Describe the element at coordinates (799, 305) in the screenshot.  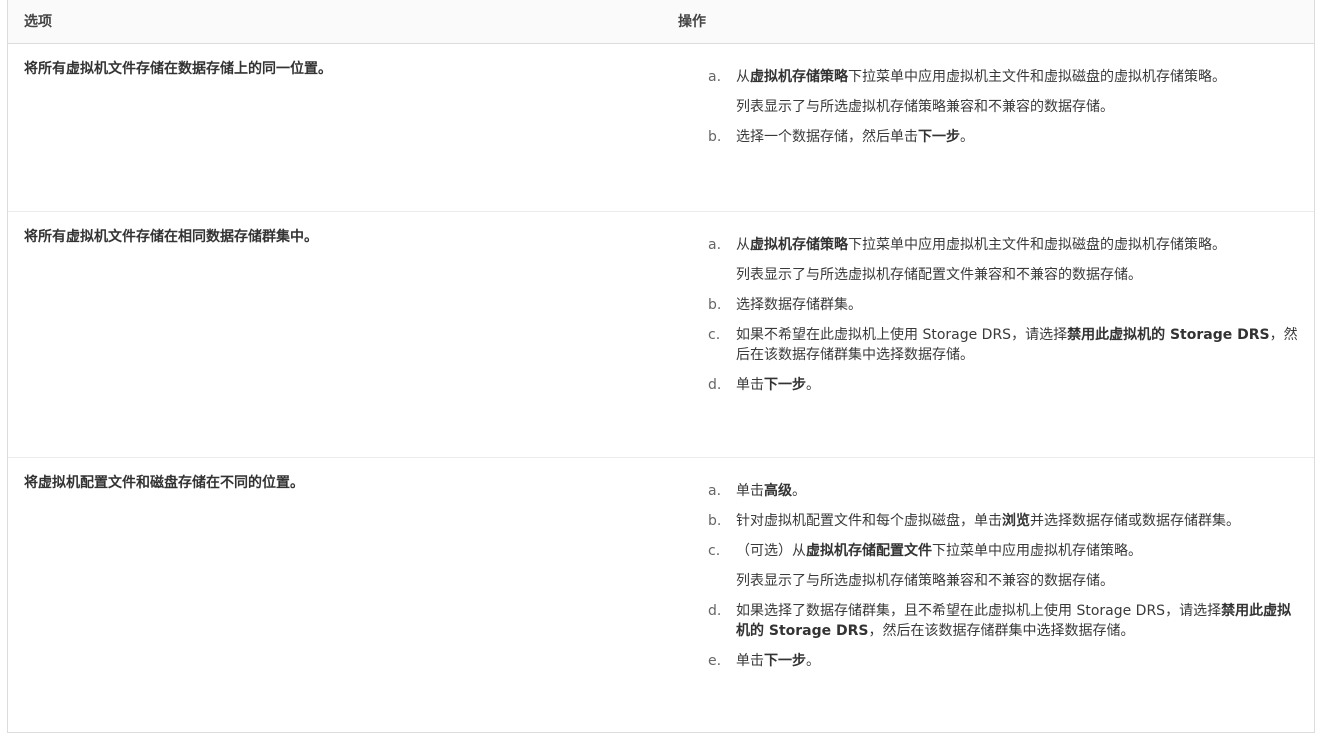
I see `step-text-part: 选择数据存储群集。` at that location.